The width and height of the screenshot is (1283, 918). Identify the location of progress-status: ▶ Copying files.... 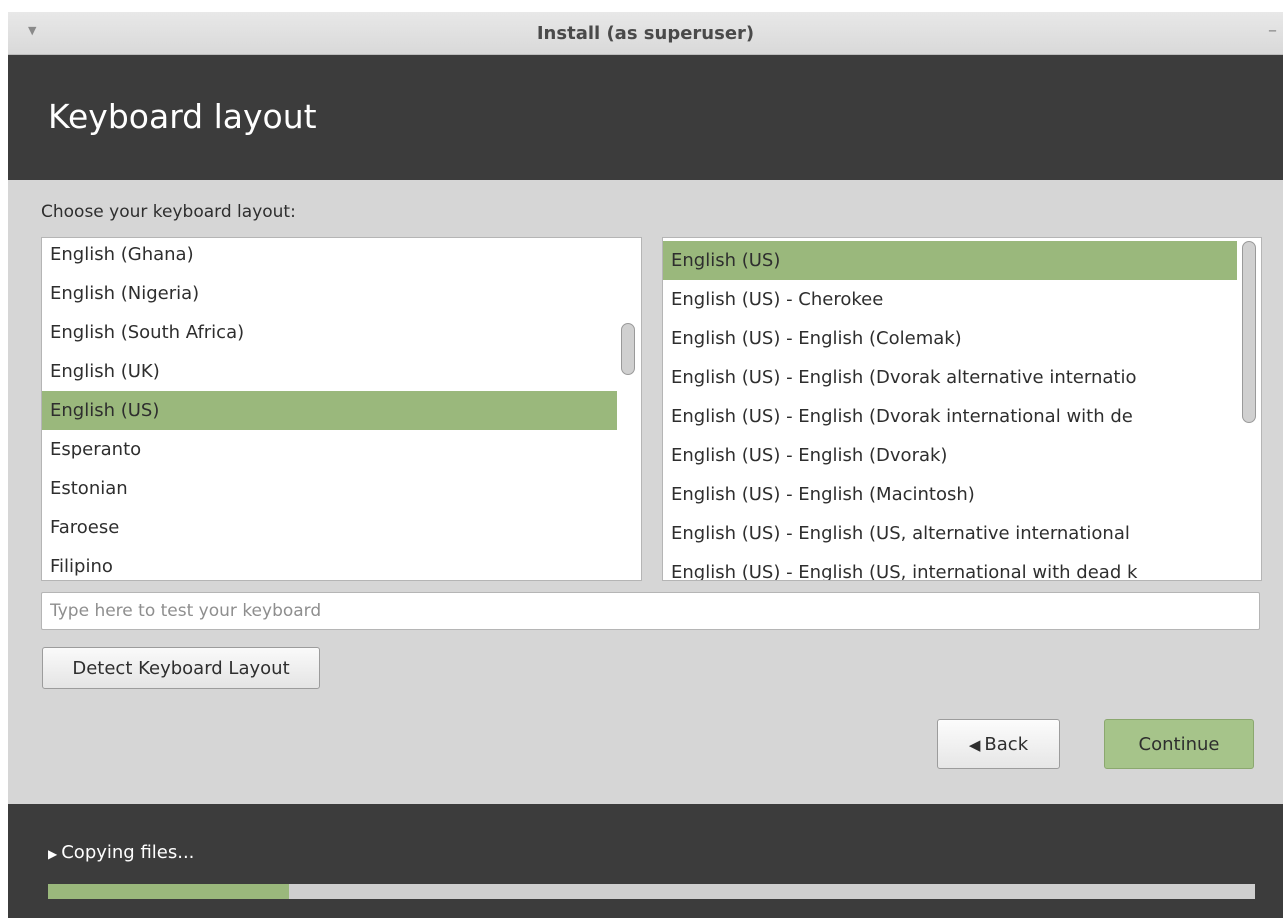
(121, 852).